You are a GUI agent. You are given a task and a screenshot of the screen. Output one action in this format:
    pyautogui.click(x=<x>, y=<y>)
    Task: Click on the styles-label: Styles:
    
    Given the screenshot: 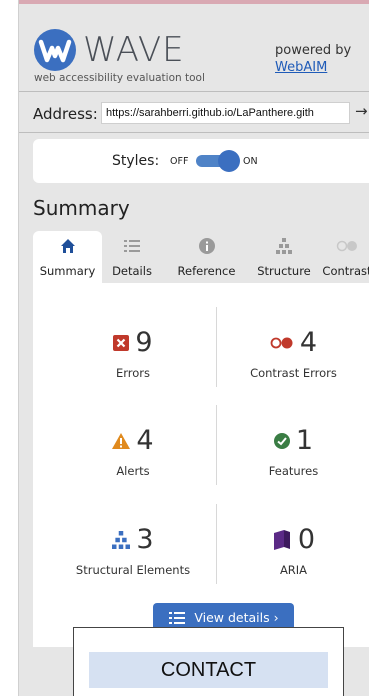 What is the action you would take?
    pyautogui.click(x=136, y=161)
    